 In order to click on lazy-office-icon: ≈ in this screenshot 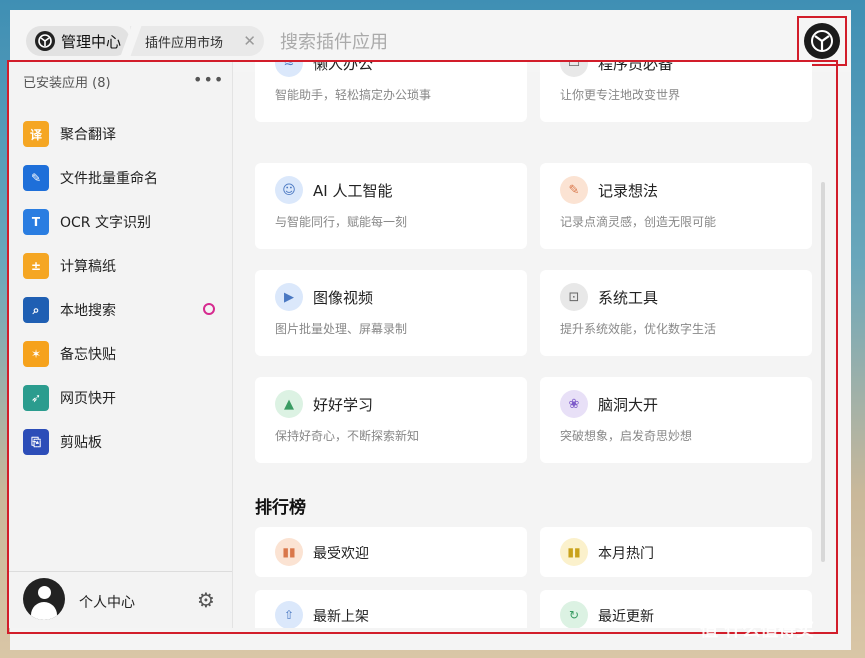, I will do `click(289, 69)`.